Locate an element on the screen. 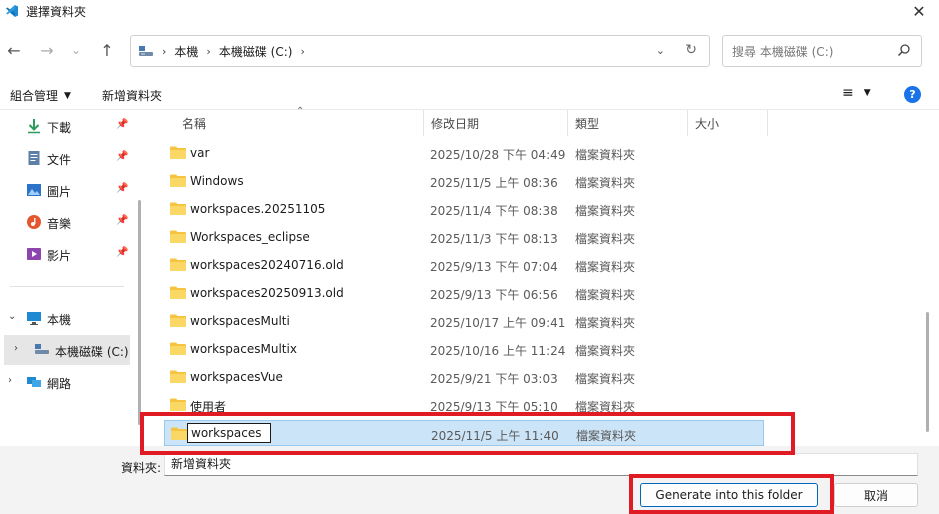  sidebar-item-music: 音樂 📌 is located at coordinates (67, 222).